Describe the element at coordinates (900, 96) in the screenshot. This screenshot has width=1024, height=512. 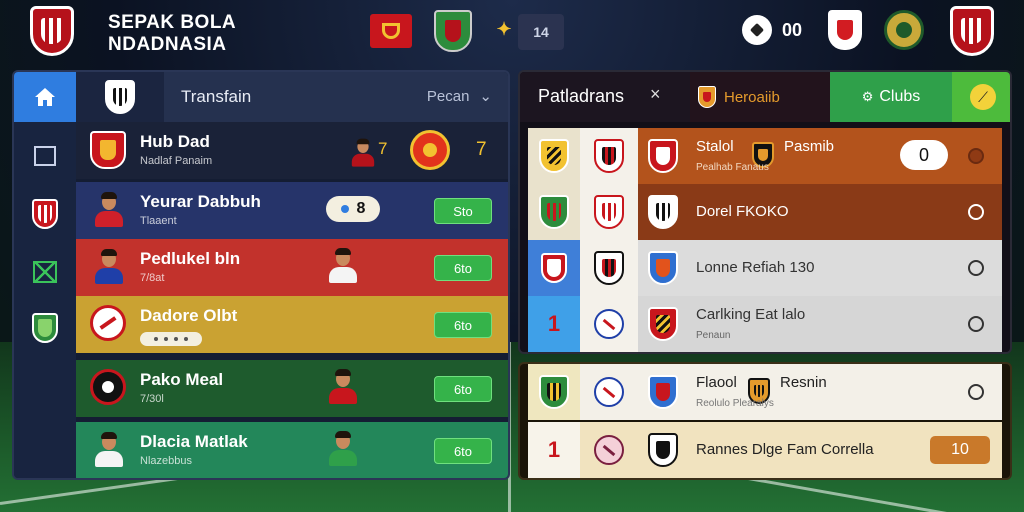
I see `tab-clubs-label: Clubs` at that location.